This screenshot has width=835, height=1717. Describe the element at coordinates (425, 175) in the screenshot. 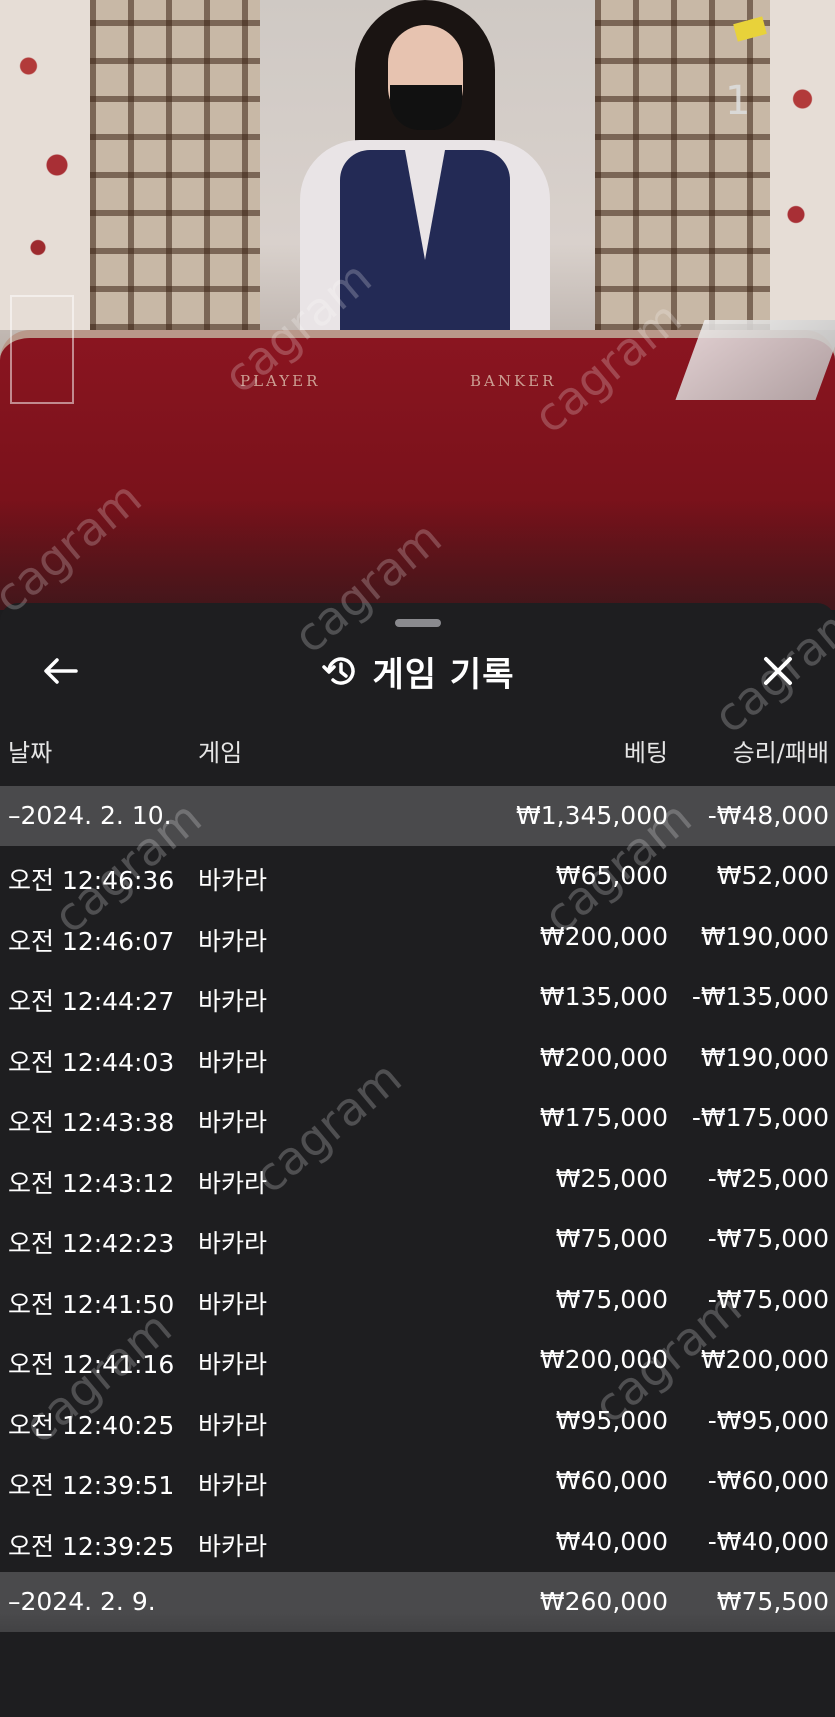

I see `dealer` at that location.